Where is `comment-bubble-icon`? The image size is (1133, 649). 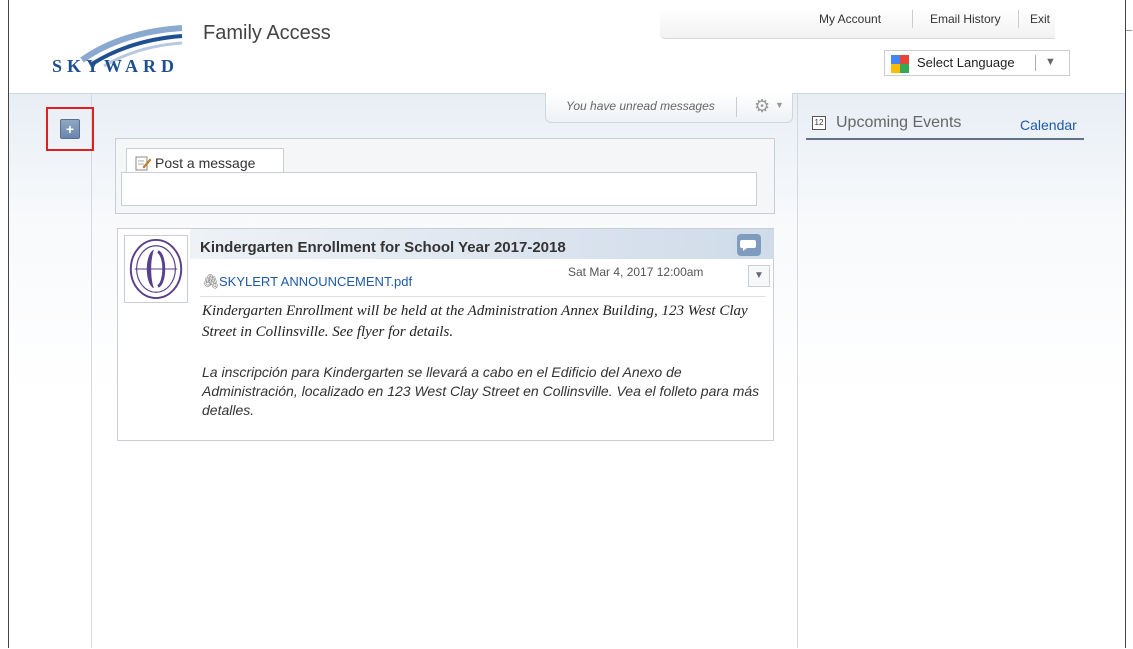 comment-bubble-icon is located at coordinates (749, 245).